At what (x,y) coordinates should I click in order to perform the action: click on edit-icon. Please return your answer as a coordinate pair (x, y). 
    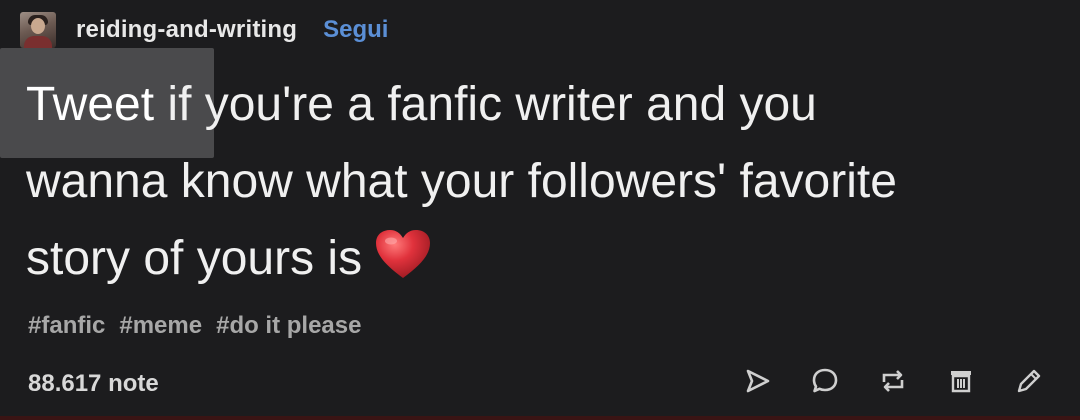
    Looking at the image, I should click on (1029, 381).